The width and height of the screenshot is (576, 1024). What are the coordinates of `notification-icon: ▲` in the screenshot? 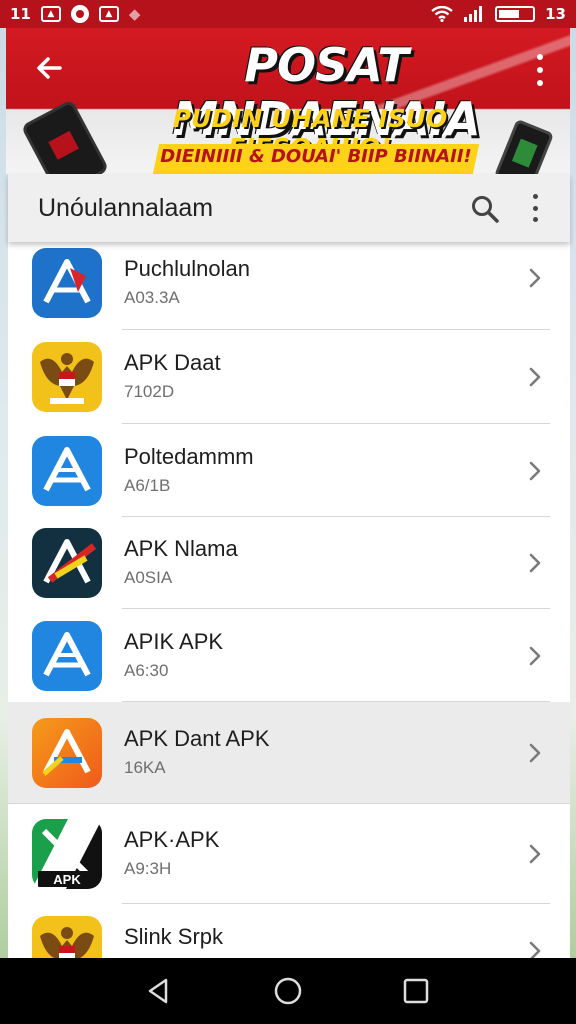 It's located at (50, 14).